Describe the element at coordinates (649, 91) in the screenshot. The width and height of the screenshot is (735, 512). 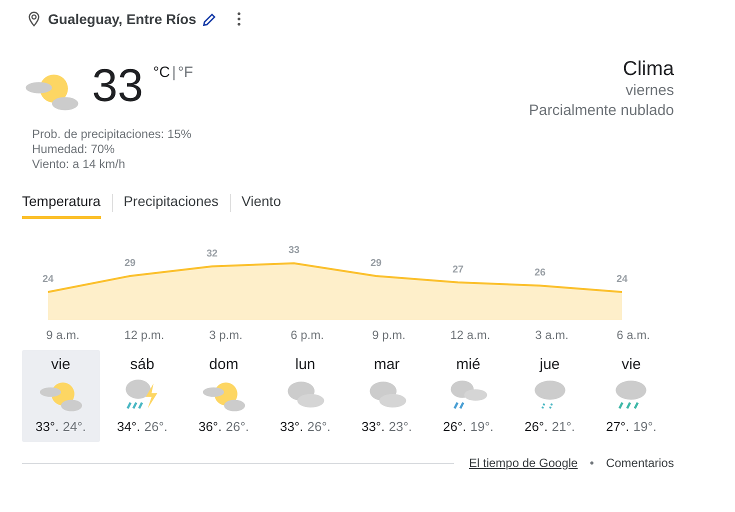
I see `day-name: viernes` at that location.